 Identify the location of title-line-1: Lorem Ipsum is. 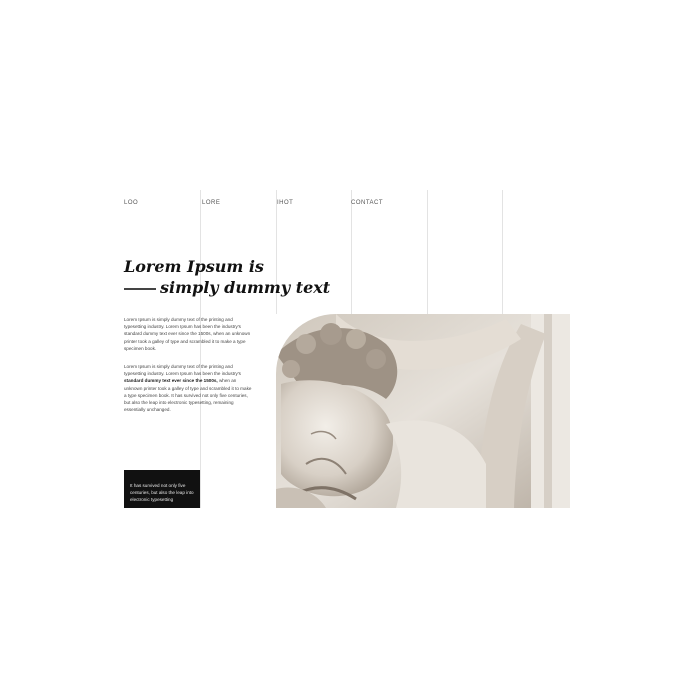
(194, 266).